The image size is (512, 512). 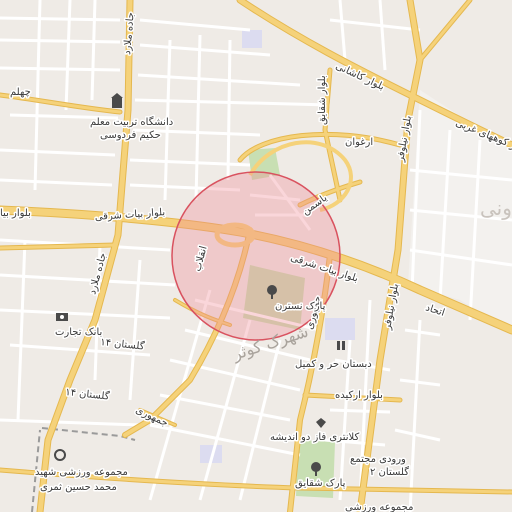 What do you see at coordinates (359, 395) in the screenshot?
I see `road-label-bolvar-arkideh: بلوار ارکیده` at bounding box center [359, 395].